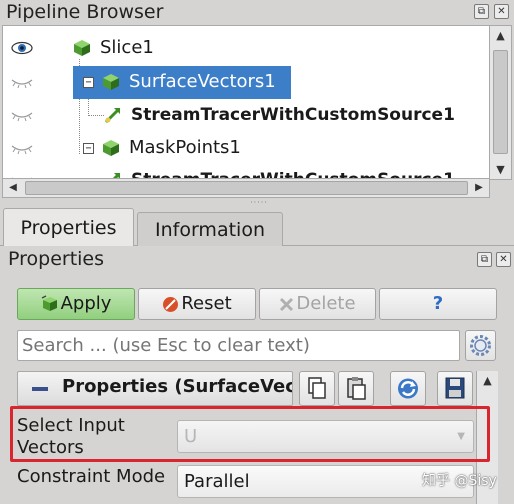 This screenshot has width=514, height=504. What do you see at coordinates (210, 229) in the screenshot?
I see `tab-information: Information` at bounding box center [210, 229].